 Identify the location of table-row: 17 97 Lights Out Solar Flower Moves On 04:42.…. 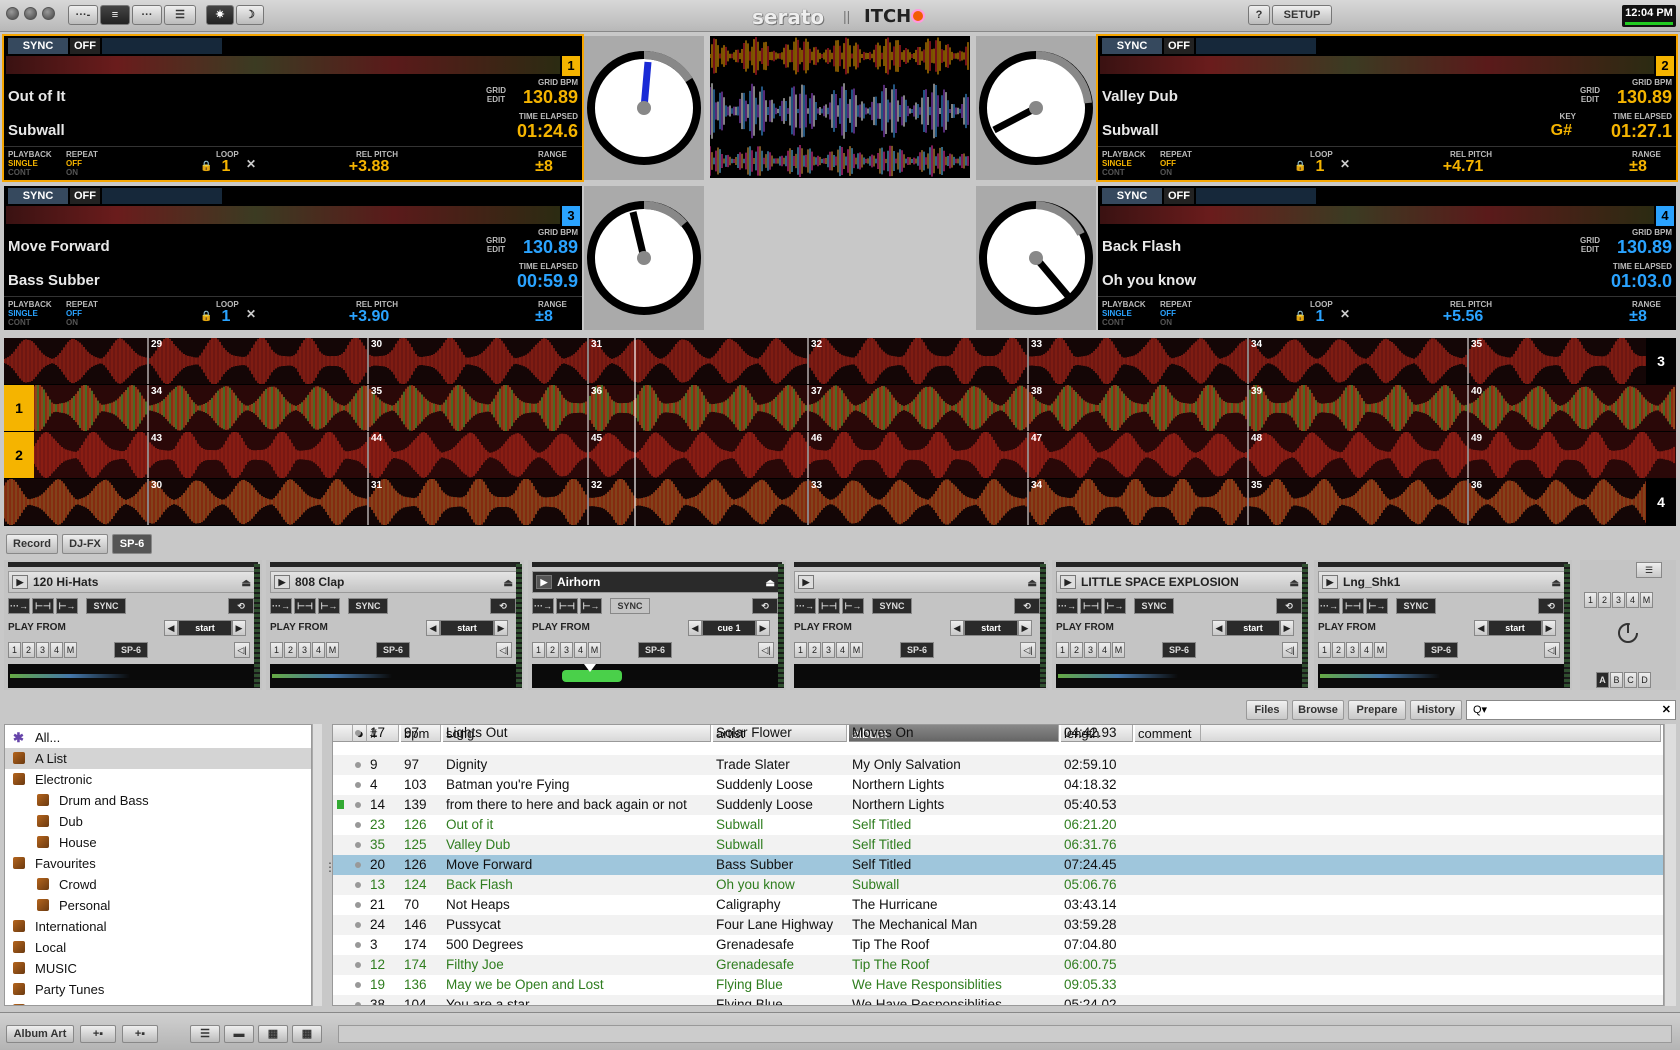
(998, 734).